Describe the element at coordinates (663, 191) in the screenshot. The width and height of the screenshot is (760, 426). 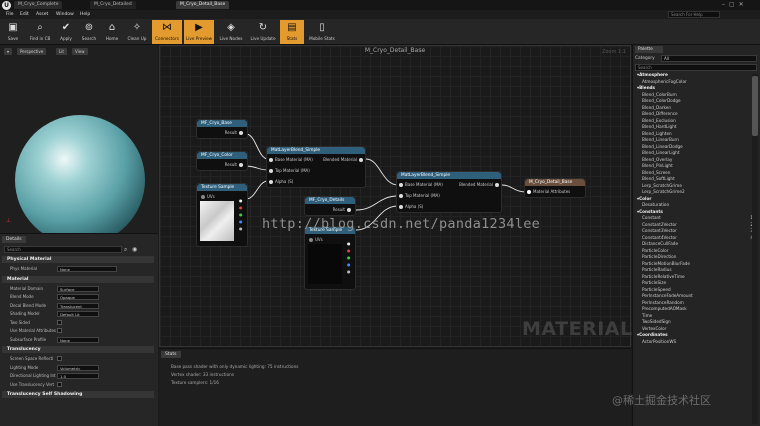
I see `palette-item-label: Lerp_ScratchGrime2` at that location.